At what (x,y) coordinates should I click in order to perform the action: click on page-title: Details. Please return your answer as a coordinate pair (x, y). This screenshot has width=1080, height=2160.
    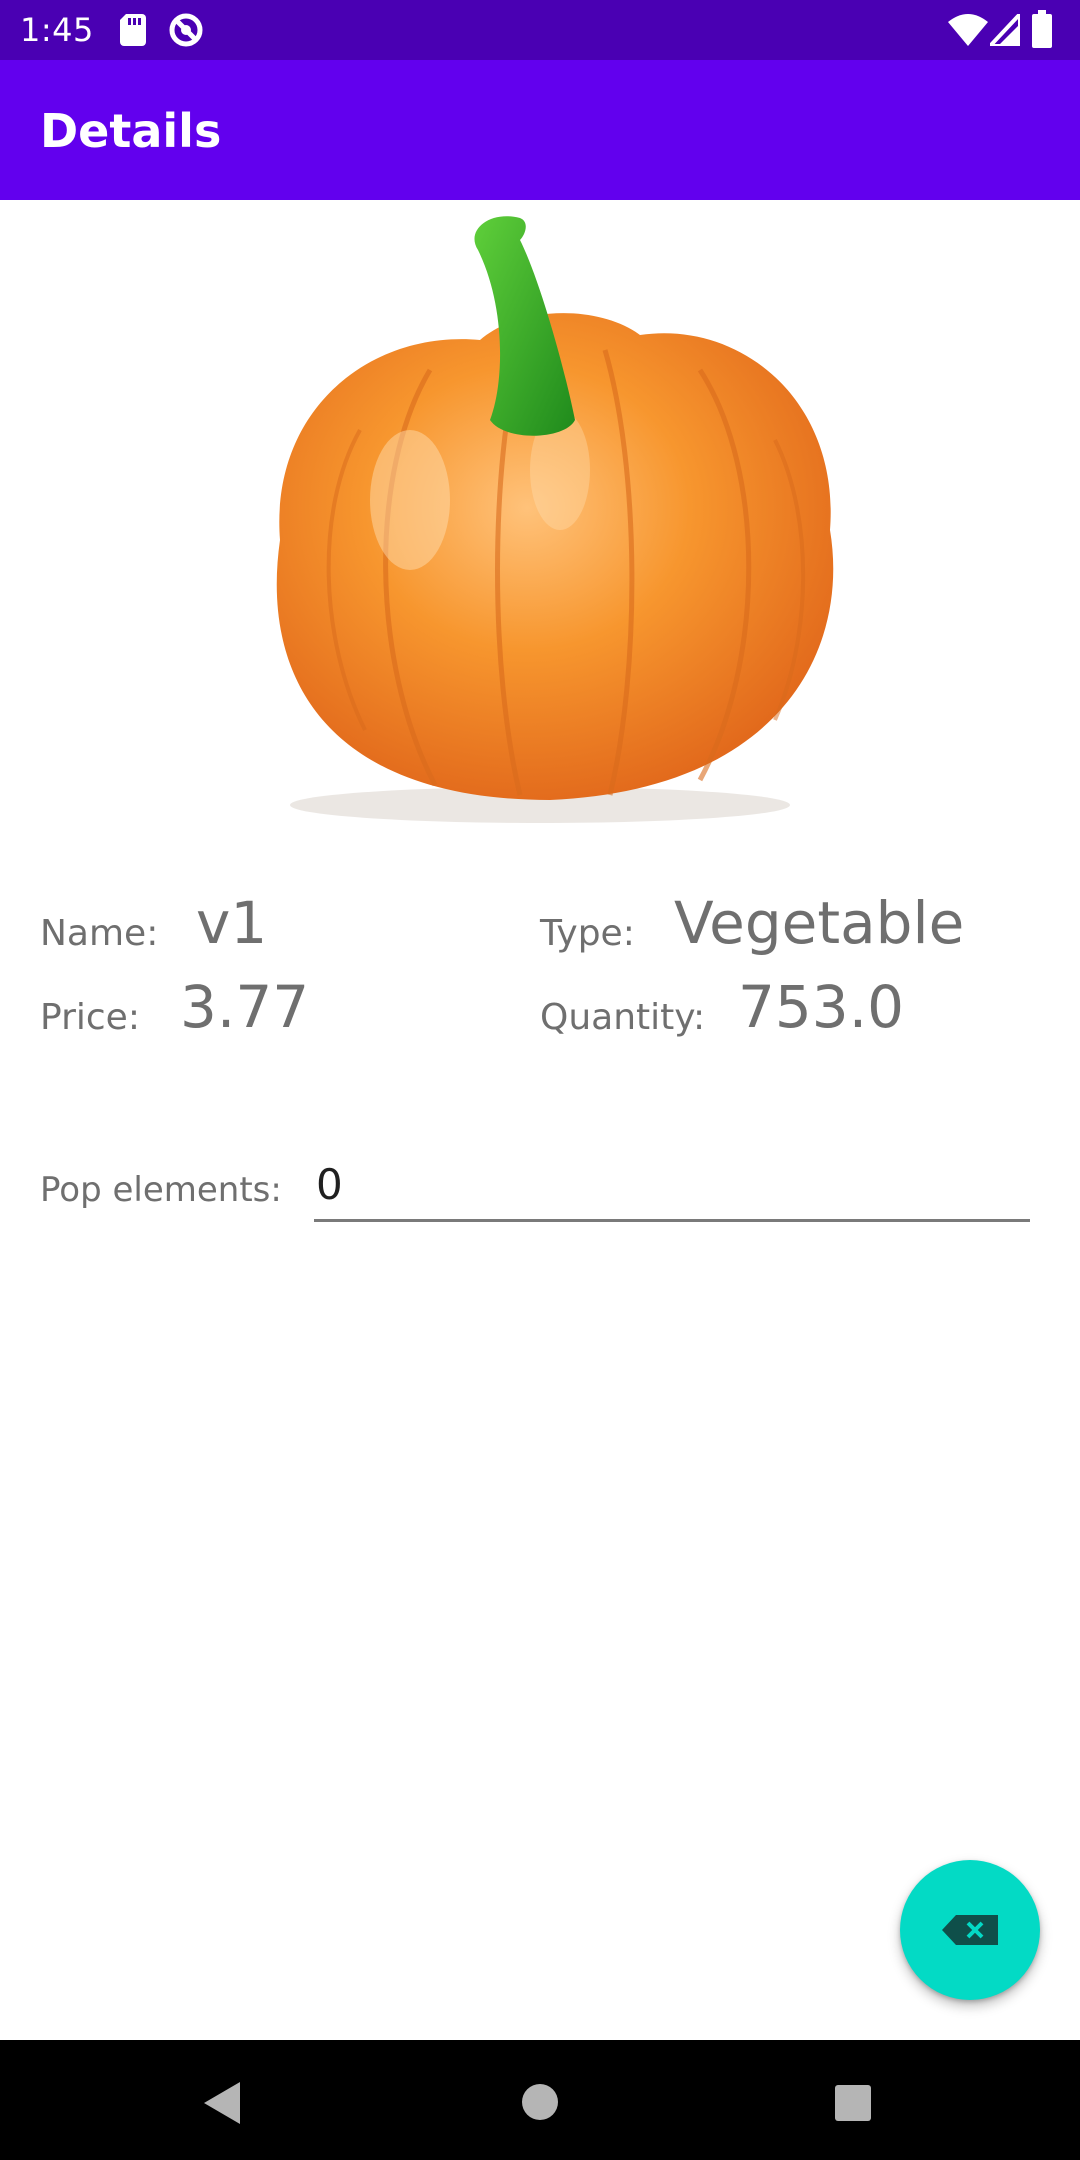
    Looking at the image, I should click on (131, 131).